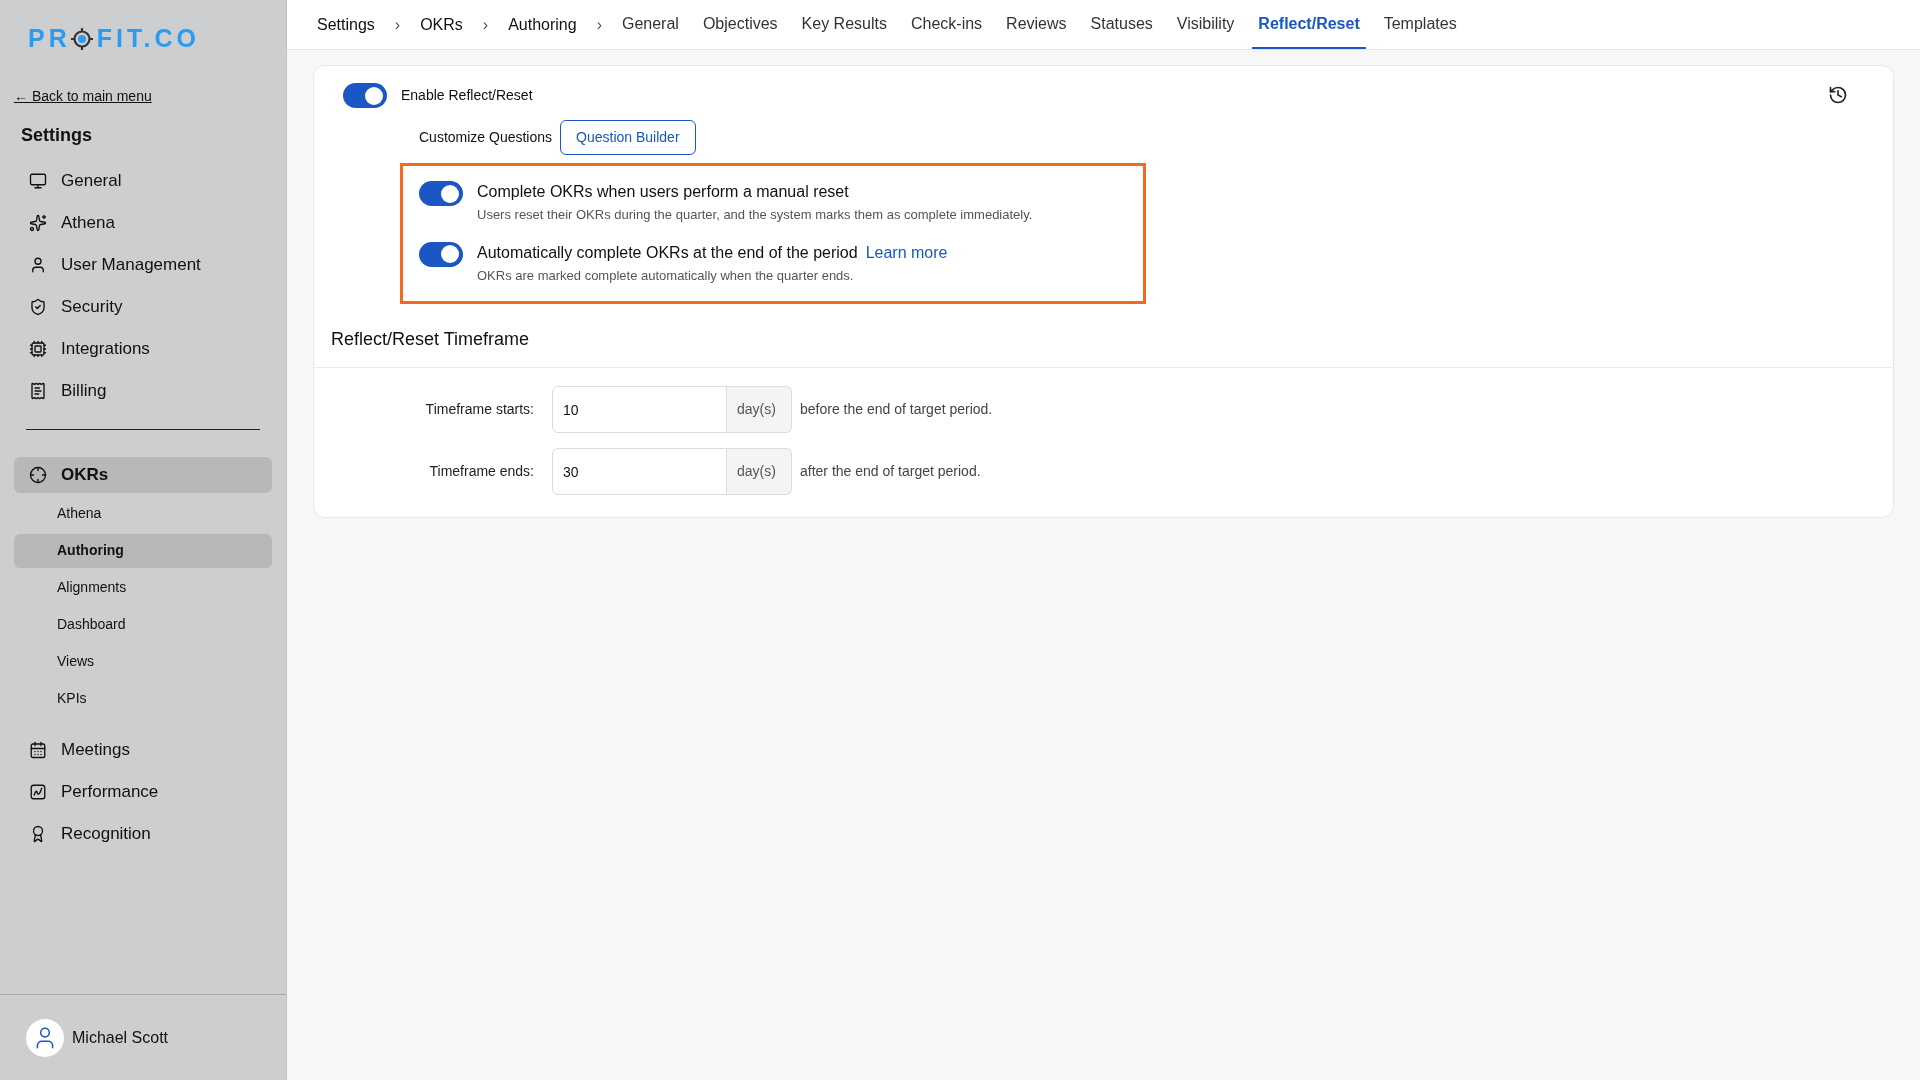 The image size is (1920, 1080). Describe the element at coordinates (467, 95) in the screenshot. I see `toggle-label: Enable Reflect/Reset` at that location.